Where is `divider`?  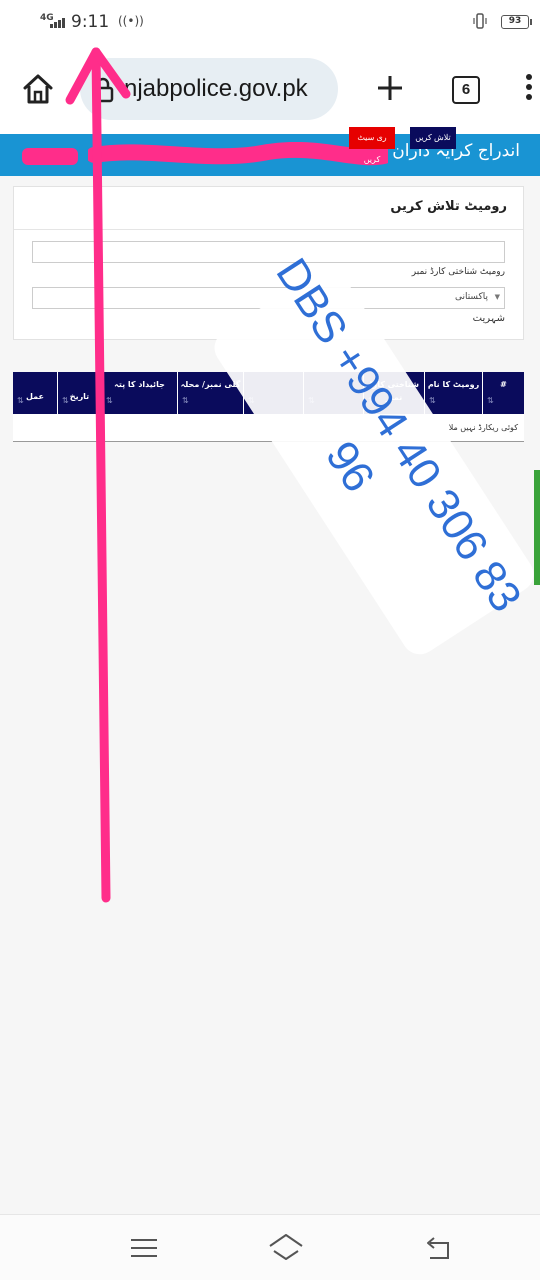
divider is located at coordinates (268, 229).